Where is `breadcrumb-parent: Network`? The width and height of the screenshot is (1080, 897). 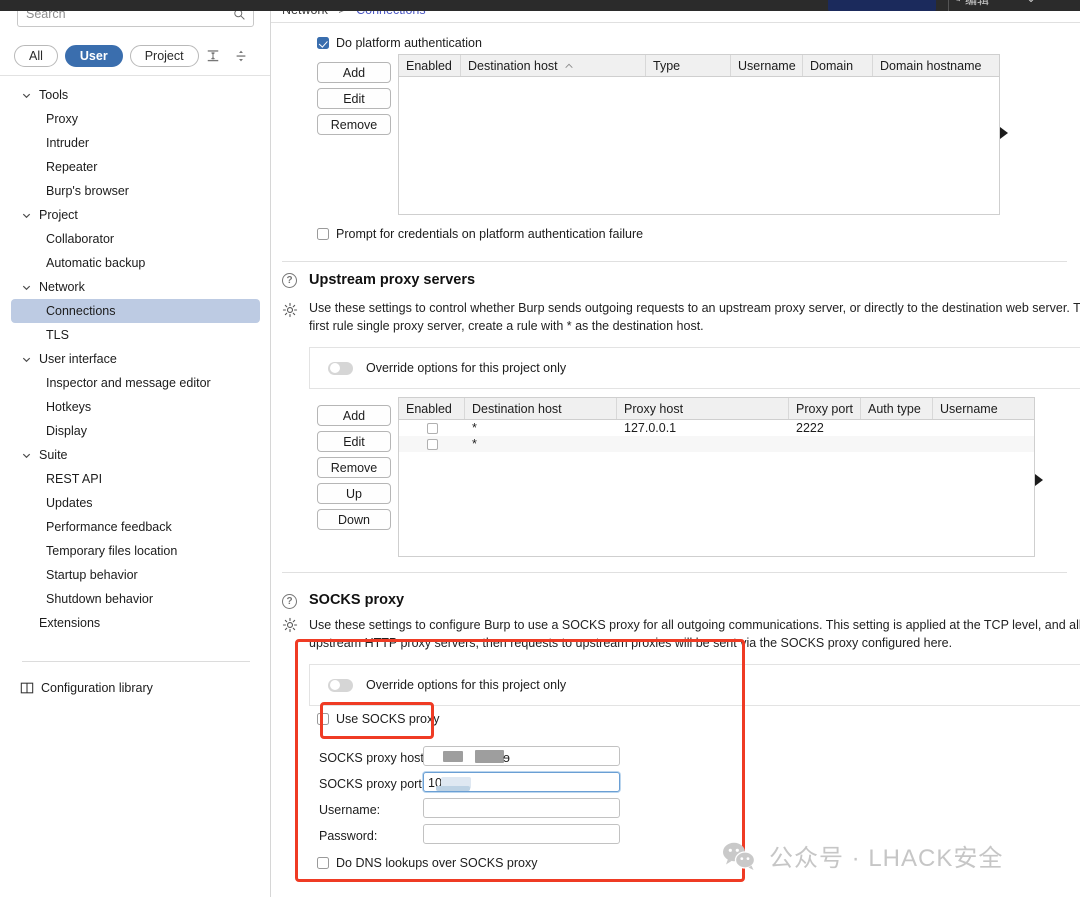 breadcrumb-parent: Network is located at coordinates (305, 14).